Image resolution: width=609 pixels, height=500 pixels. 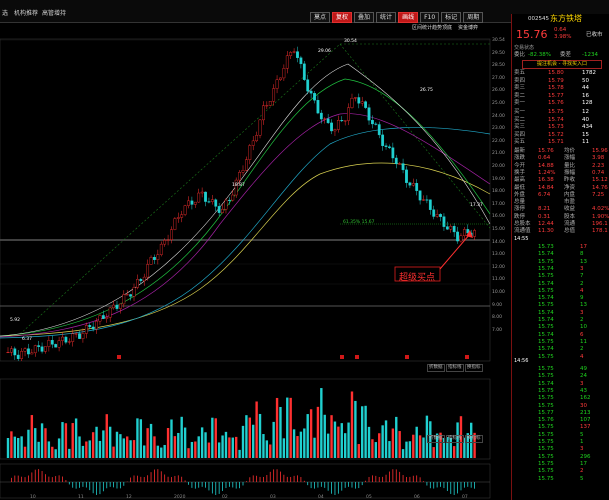 What do you see at coordinates (474, 368) in the screenshot?
I see `sub-btn-change: 换指标` at bounding box center [474, 368].